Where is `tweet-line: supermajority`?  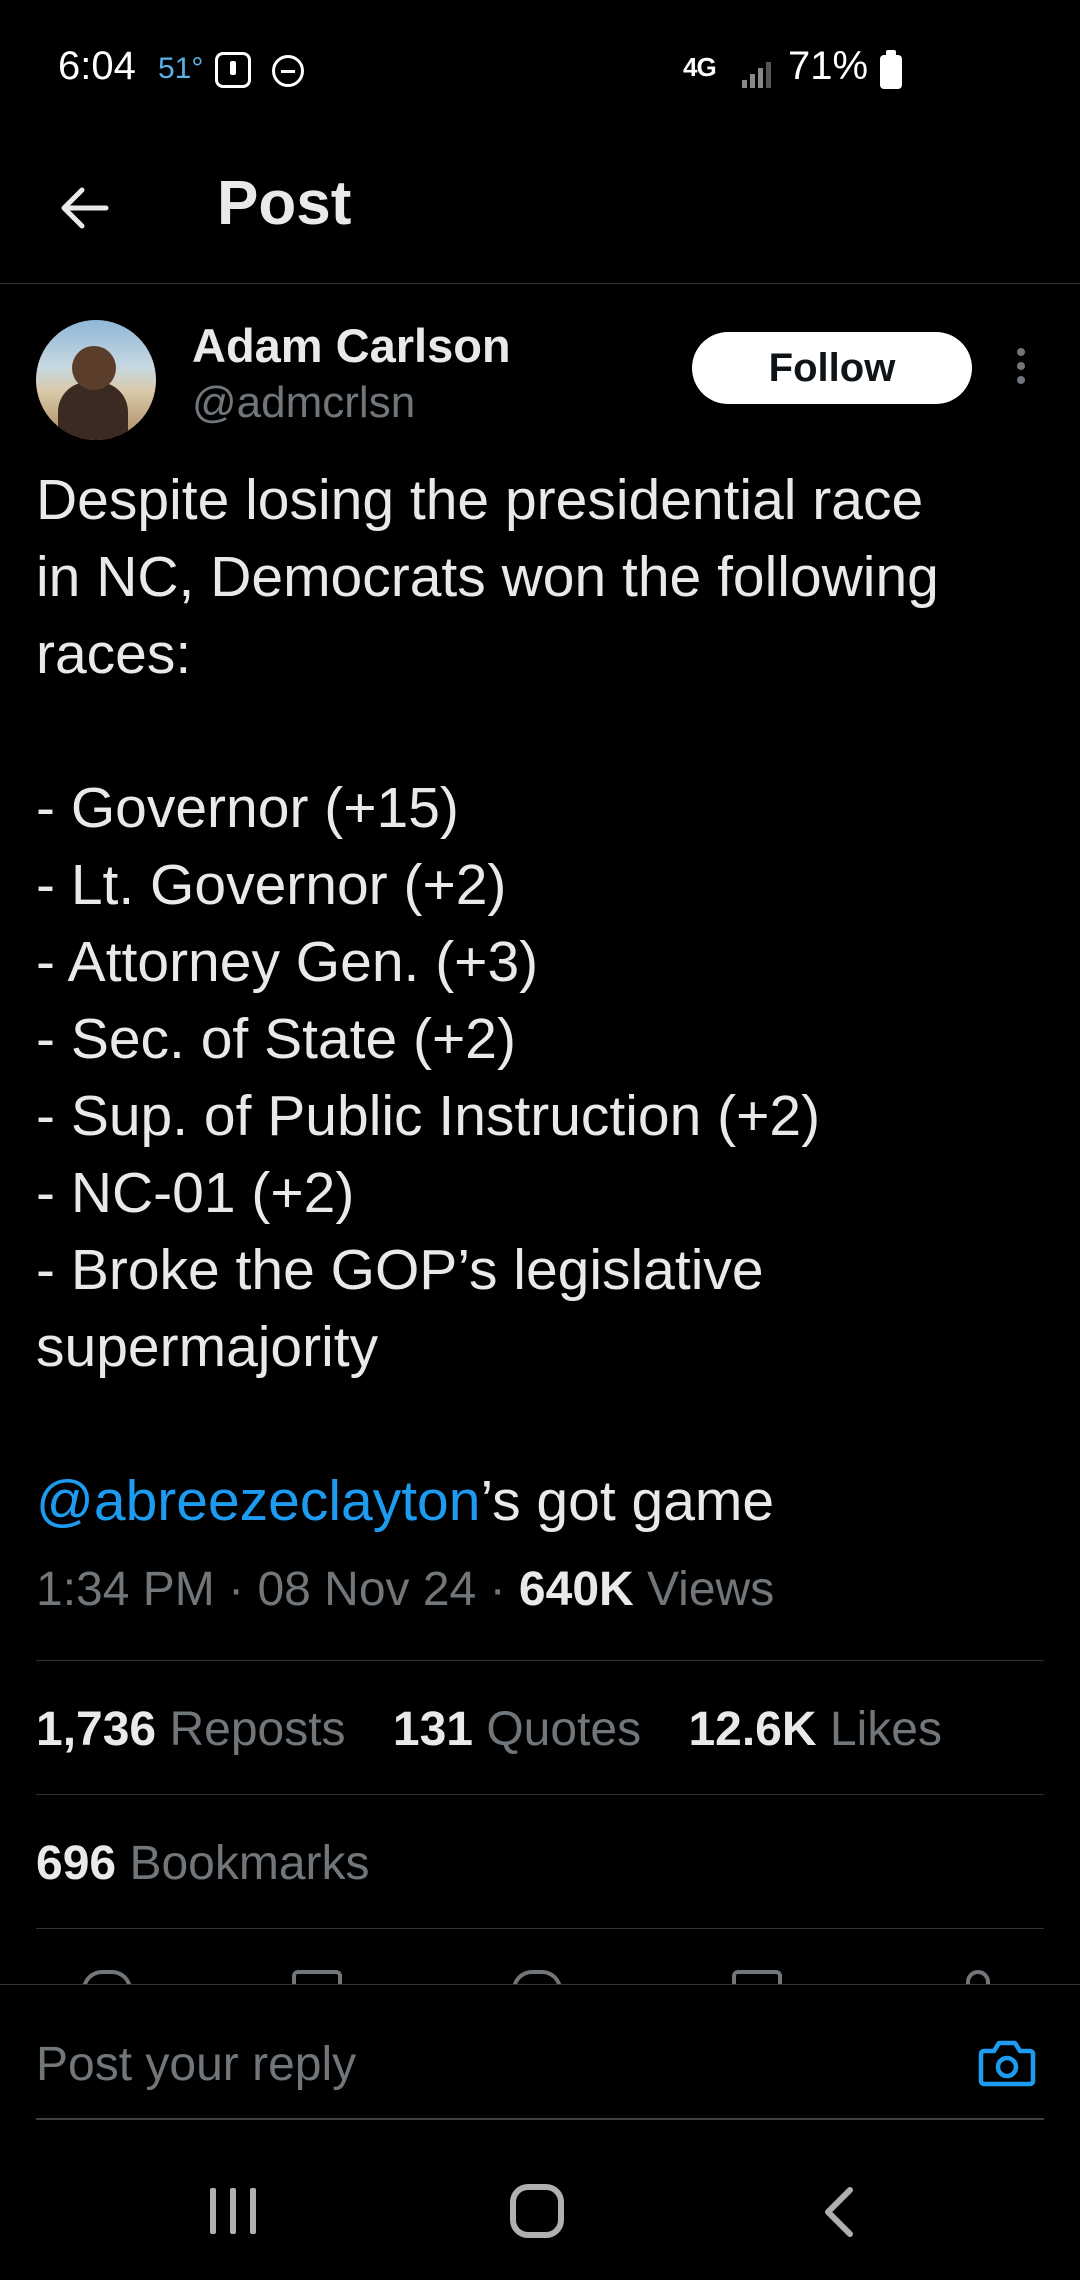
tweet-line: supermajority is located at coordinates (207, 1347).